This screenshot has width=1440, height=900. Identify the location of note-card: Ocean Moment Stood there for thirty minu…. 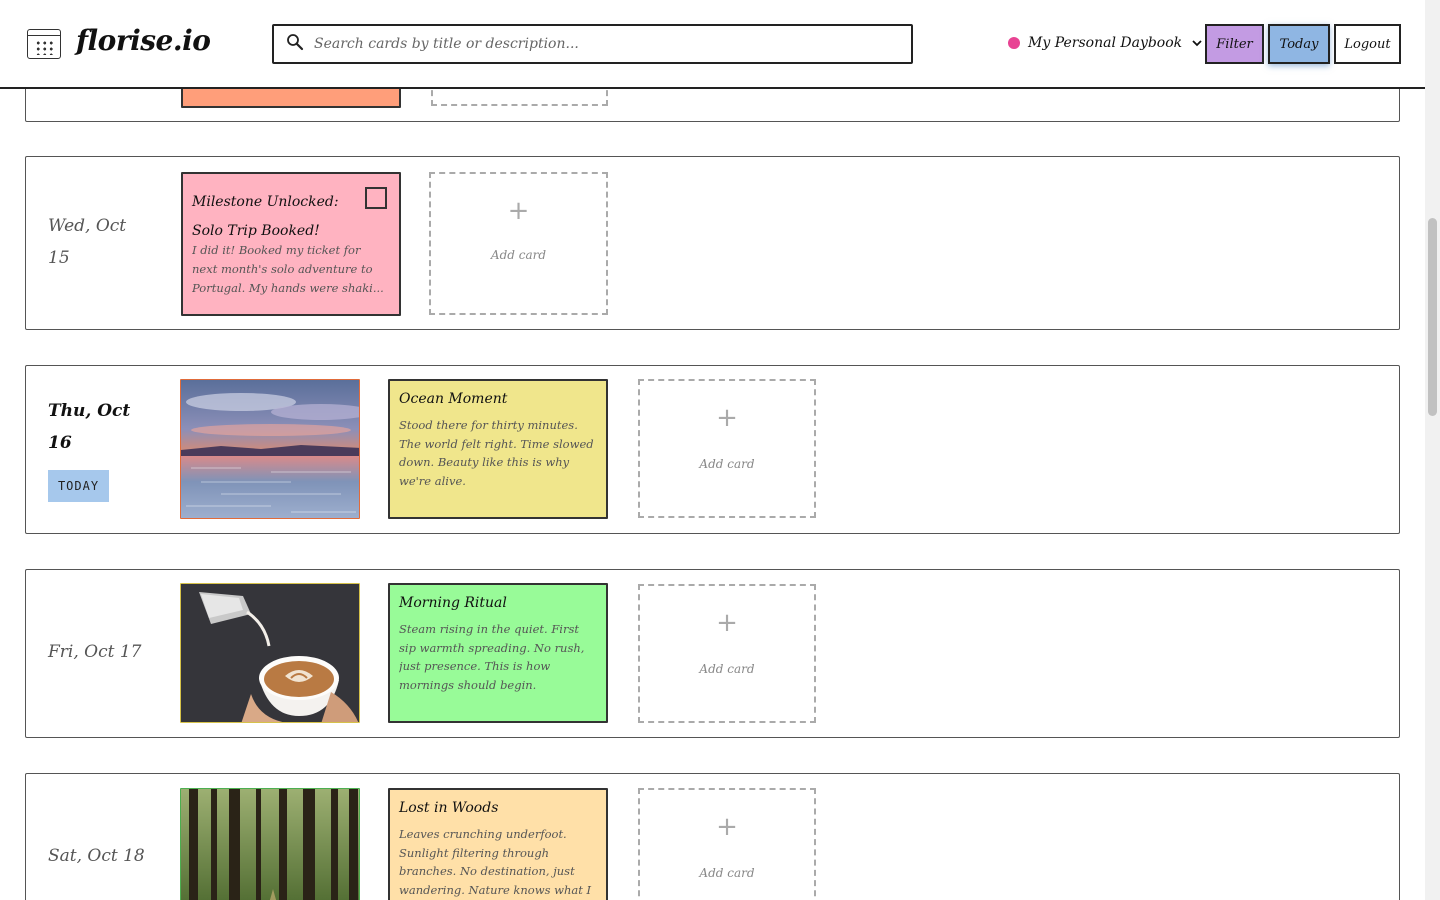
(498, 449).